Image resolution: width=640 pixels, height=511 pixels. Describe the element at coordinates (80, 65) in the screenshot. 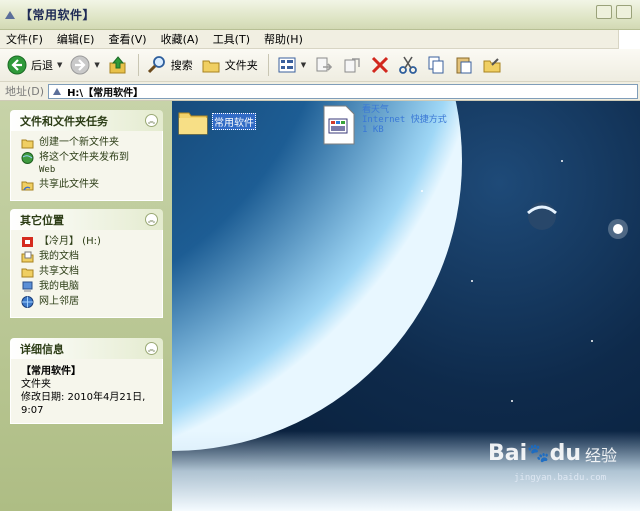

I see `forward-arrow-icon` at that location.